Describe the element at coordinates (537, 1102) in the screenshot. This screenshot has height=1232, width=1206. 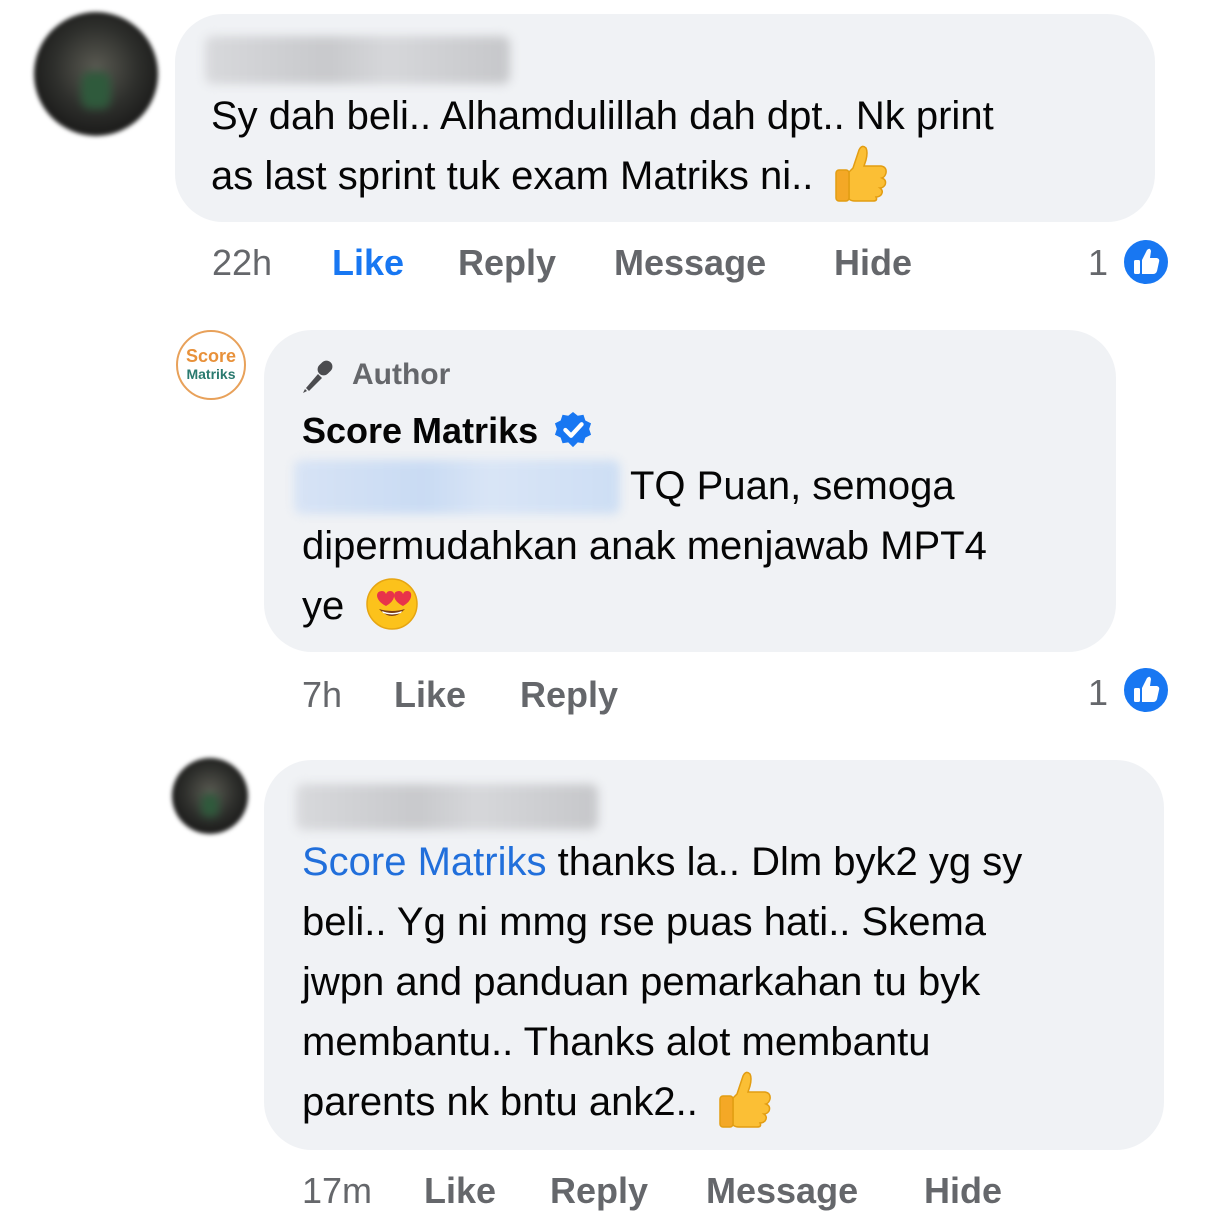
I see `reply-text-line: parents nk bntu ank2..` at that location.